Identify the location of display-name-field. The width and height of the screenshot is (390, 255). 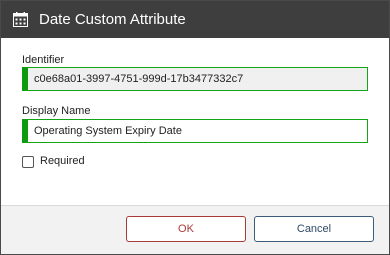
(195, 131).